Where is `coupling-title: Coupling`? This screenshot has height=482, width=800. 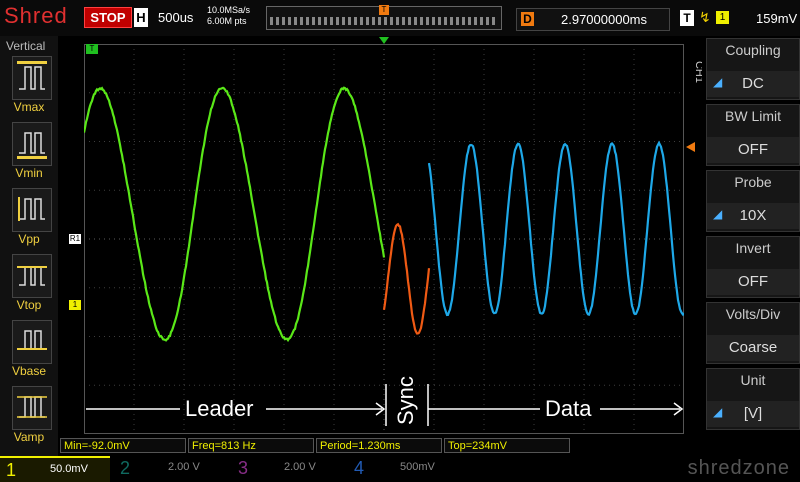
coupling-title: Coupling is located at coordinates (753, 50).